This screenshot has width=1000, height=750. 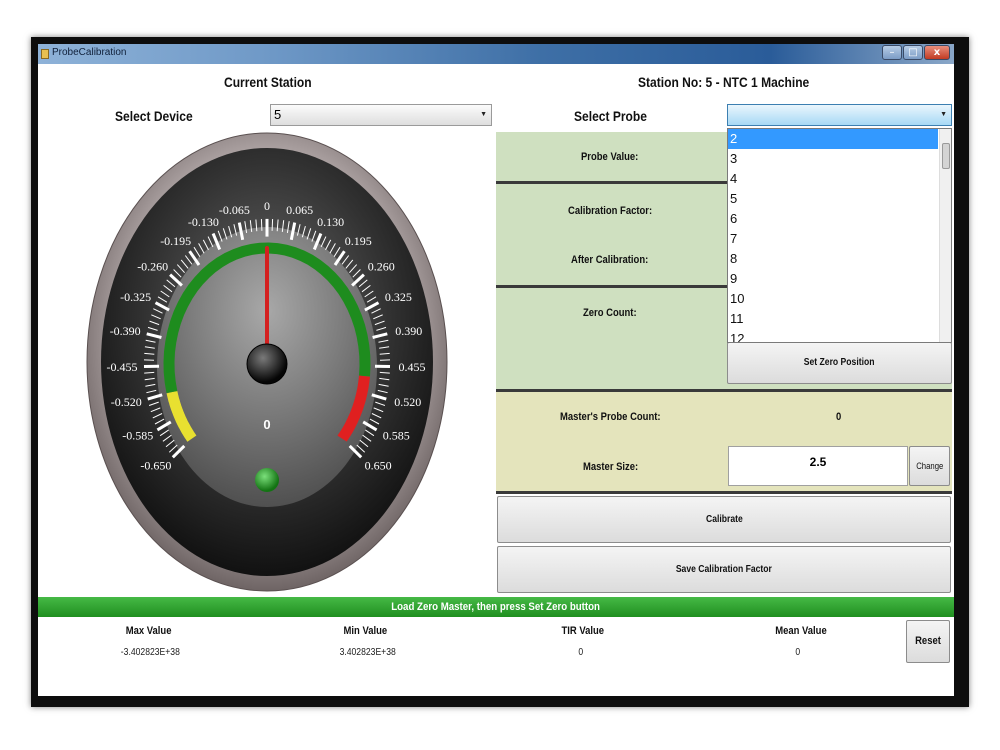 What do you see at coordinates (945, 235) in the screenshot?
I see `dropdown-scrollbar` at bounding box center [945, 235].